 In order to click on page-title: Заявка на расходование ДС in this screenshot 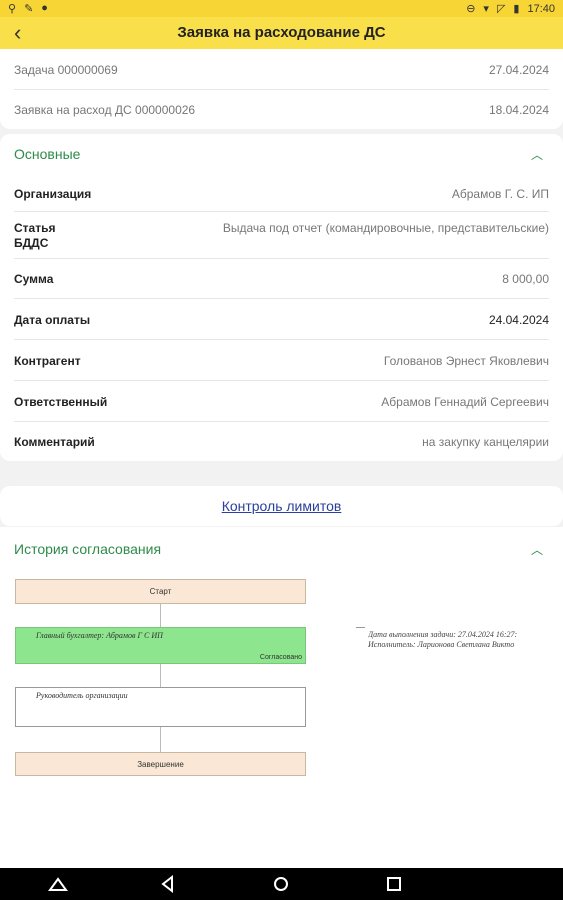, I will do `click(281, 32)`.